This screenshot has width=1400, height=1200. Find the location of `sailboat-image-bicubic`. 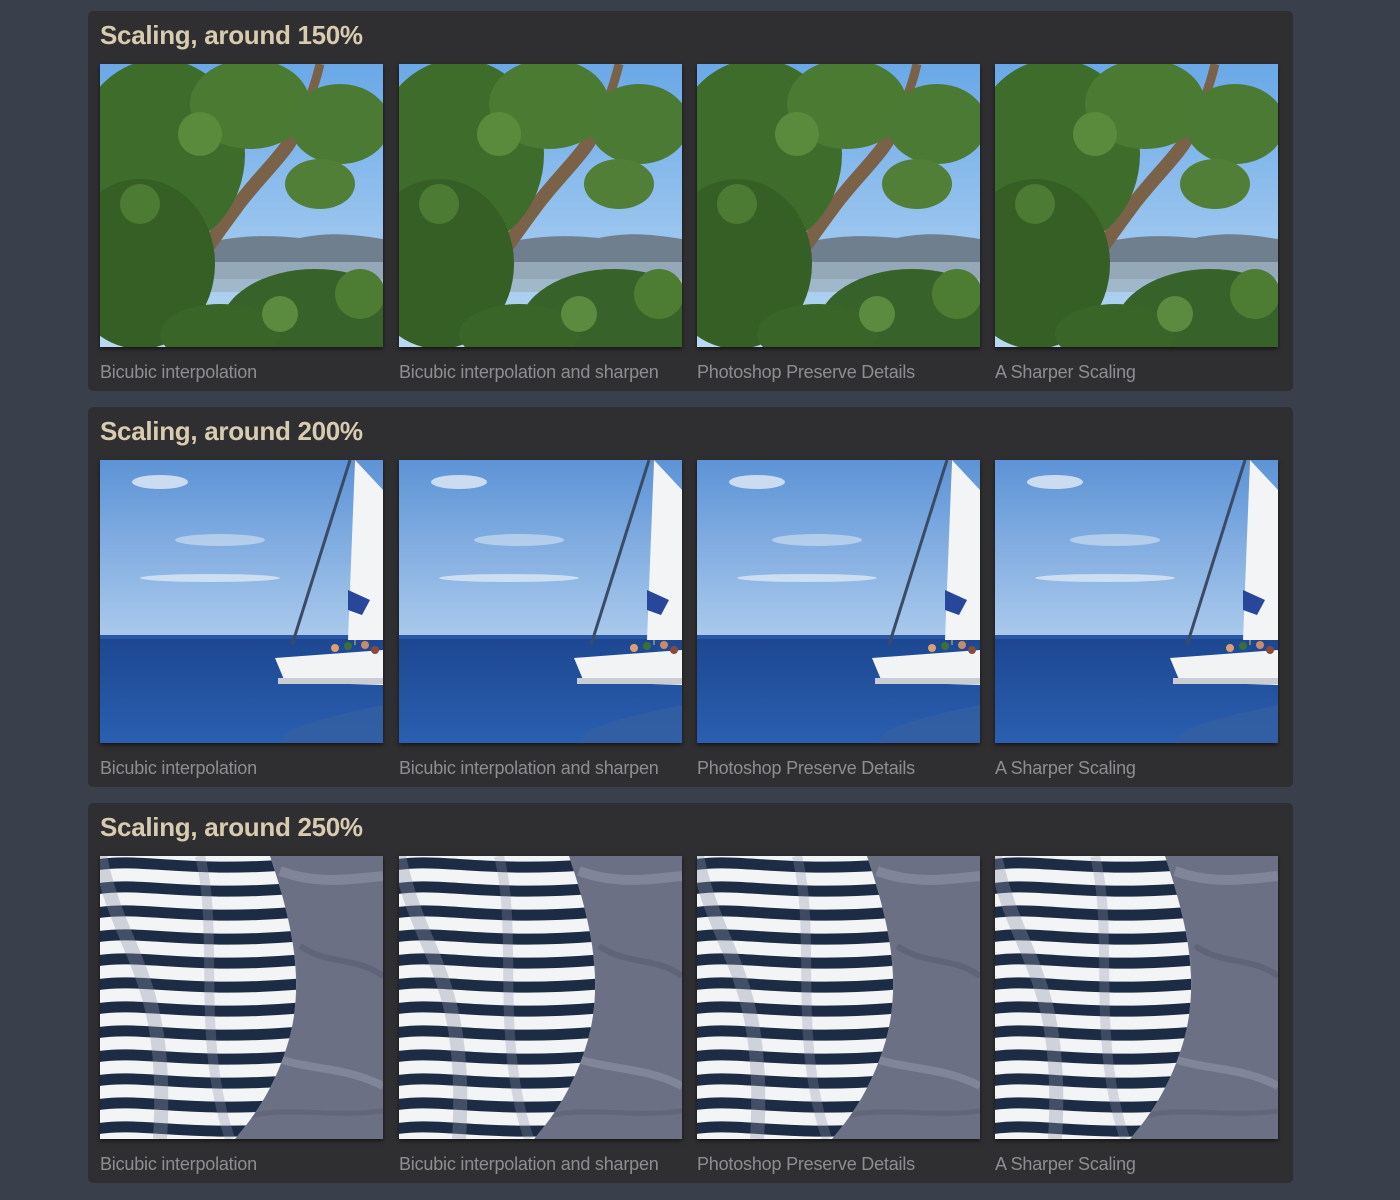

sailboat-image-bicubic is located at coordinates (241, 601).